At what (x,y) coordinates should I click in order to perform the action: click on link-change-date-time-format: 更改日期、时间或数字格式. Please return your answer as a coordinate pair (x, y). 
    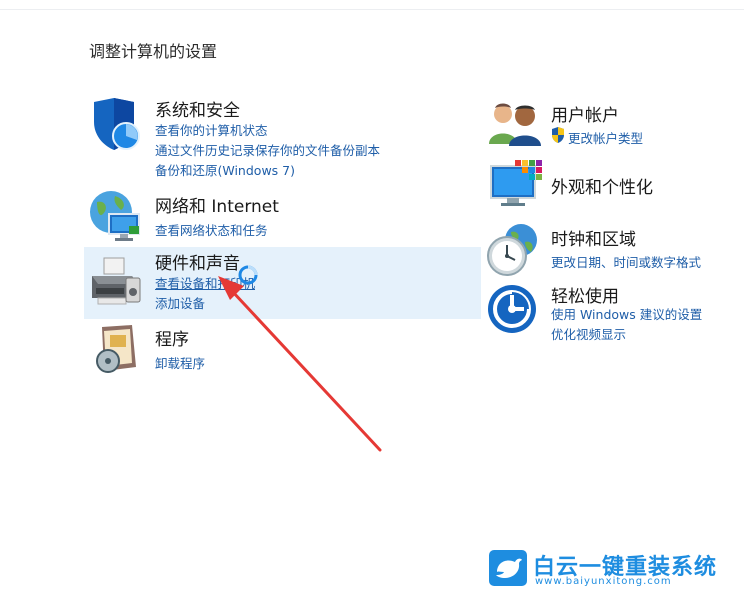
    Looking at the image, I should click on (626, 261).